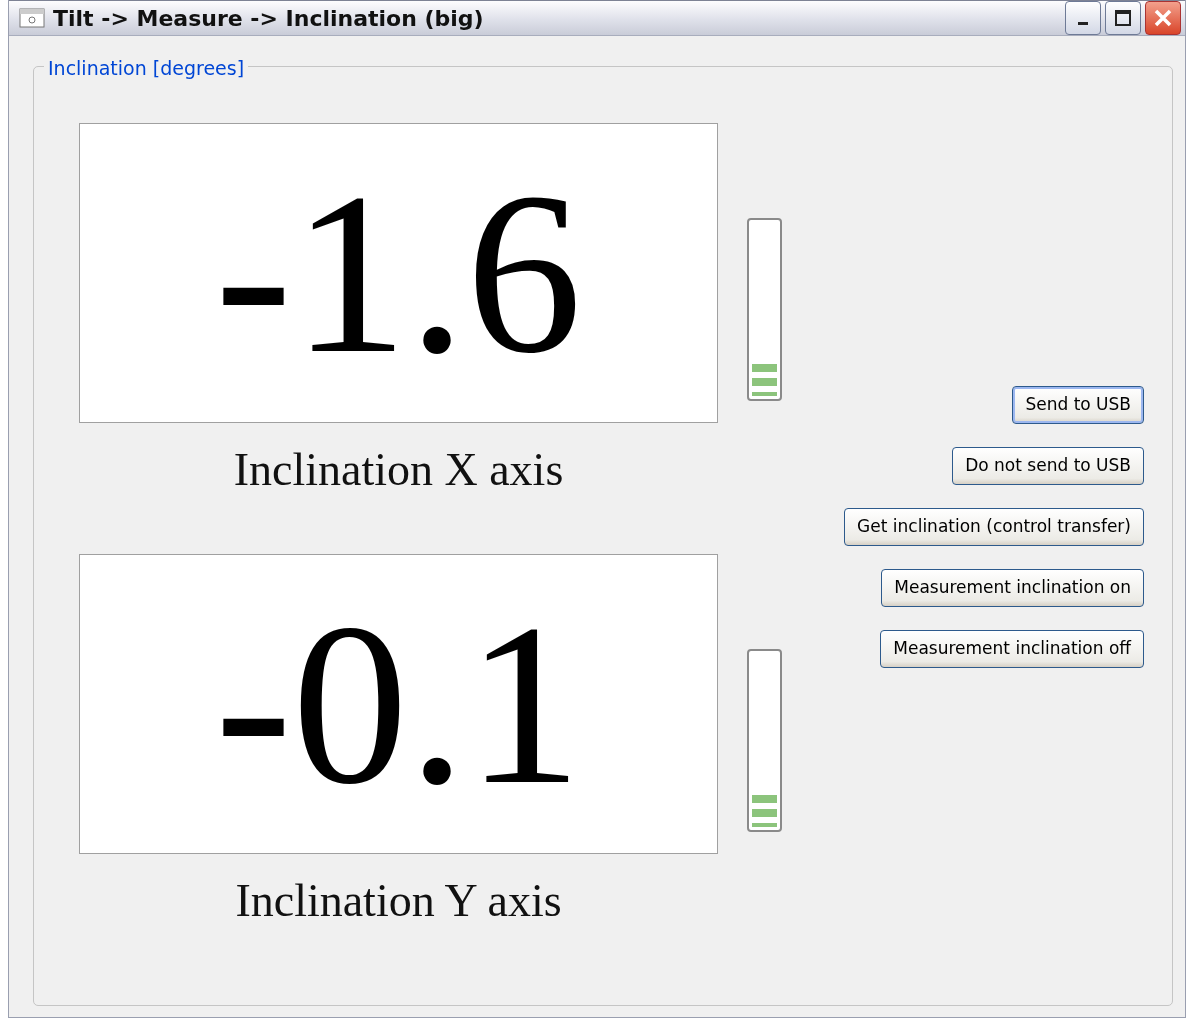 Image resolution: width=1186 pixels, height=1020 pixels. I want to click on window-title: Tilt -> Measure -> Inclination (big), so click(269, 18).